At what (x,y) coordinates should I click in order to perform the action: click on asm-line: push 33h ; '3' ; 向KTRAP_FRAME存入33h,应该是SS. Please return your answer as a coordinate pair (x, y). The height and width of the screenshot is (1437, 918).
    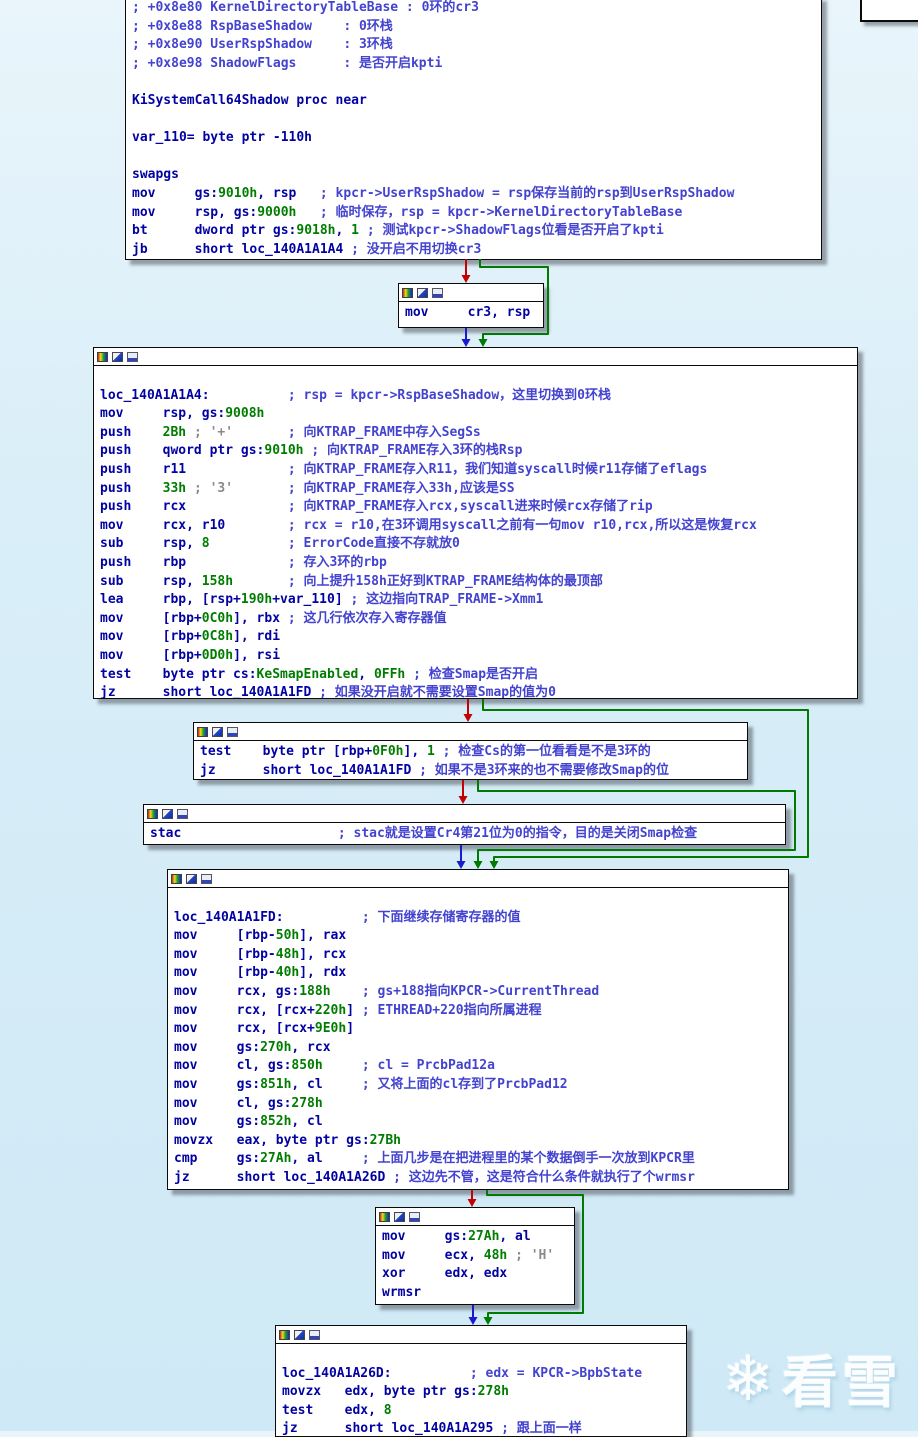
    Looking at the image, I should click on (477, 489).